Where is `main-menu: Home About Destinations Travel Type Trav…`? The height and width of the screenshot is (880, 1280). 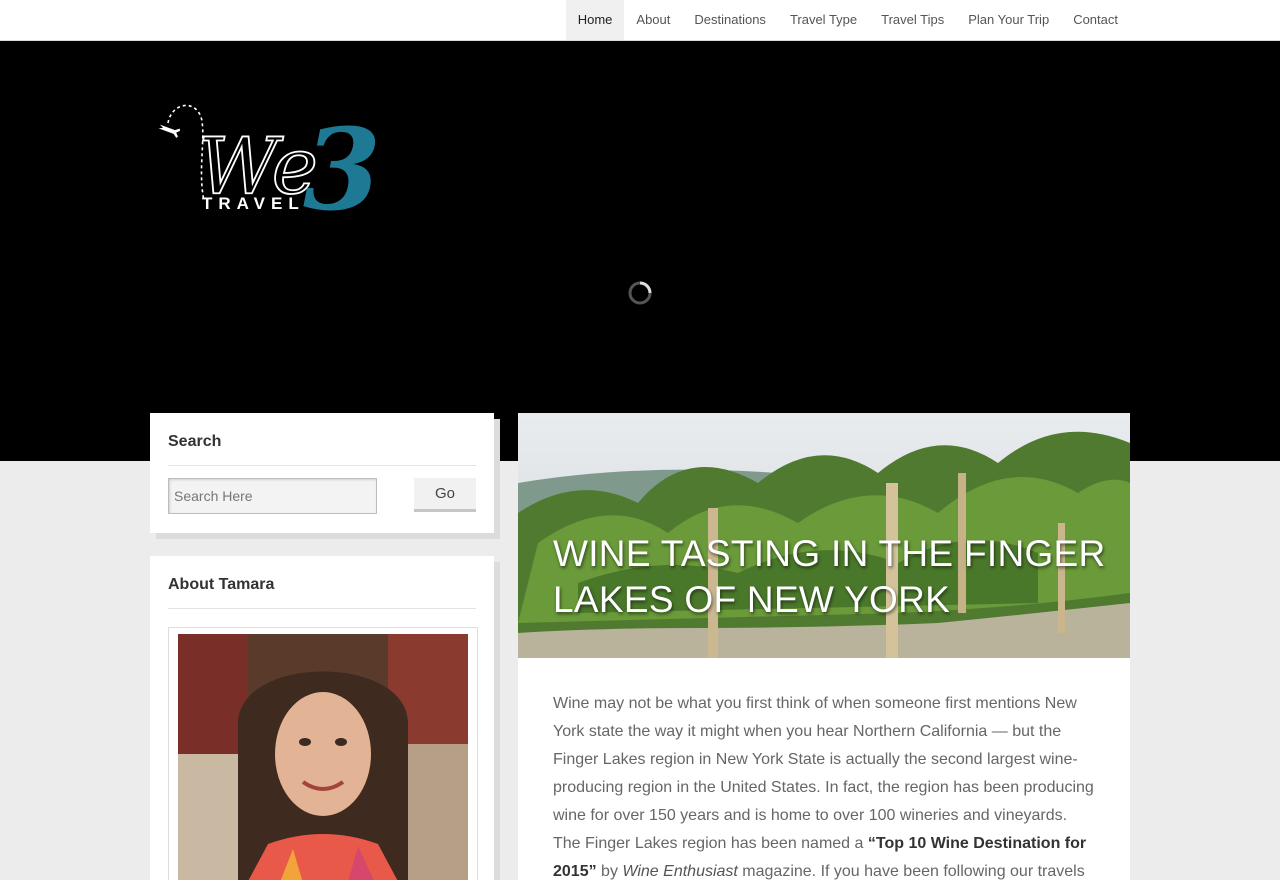
main-menu: Home About Destinations Travel Type Trav… is located at coordinates (847, 20).